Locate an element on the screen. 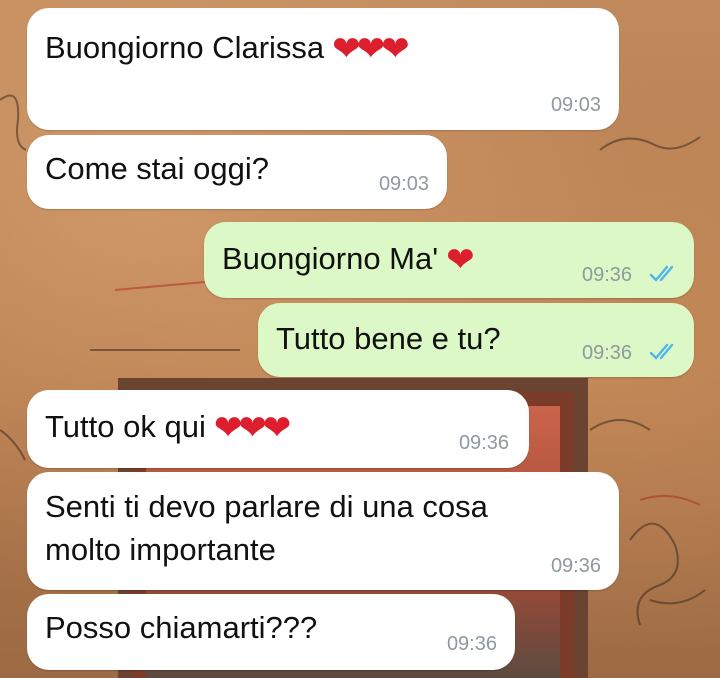 Image resolution: width=720 pixels, height=678 pixels. message-text-line-2: molto importante is located at coordinates (160, 549).